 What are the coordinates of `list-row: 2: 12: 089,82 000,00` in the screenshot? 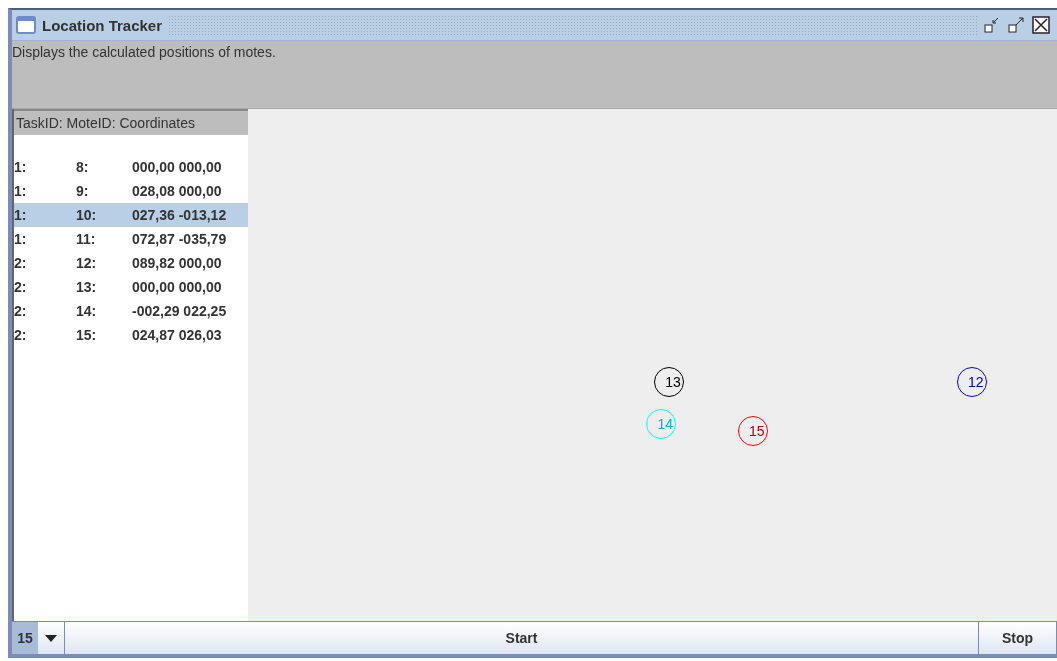 It's located at (131, 263).